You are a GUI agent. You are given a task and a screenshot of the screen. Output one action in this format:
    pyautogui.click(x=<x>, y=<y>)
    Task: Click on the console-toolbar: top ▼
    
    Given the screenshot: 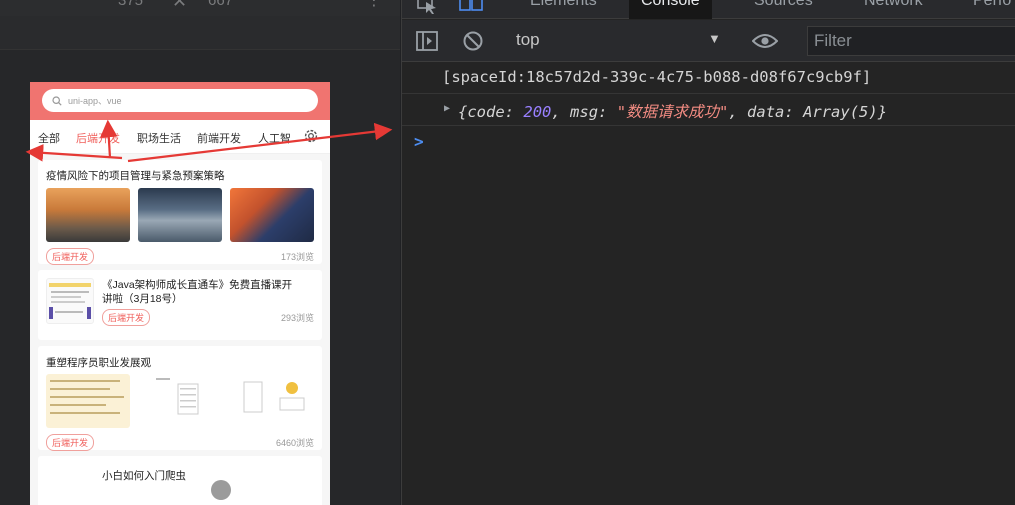 What is the action you would take?
    pyautogui.click(x=708, y=41)
    